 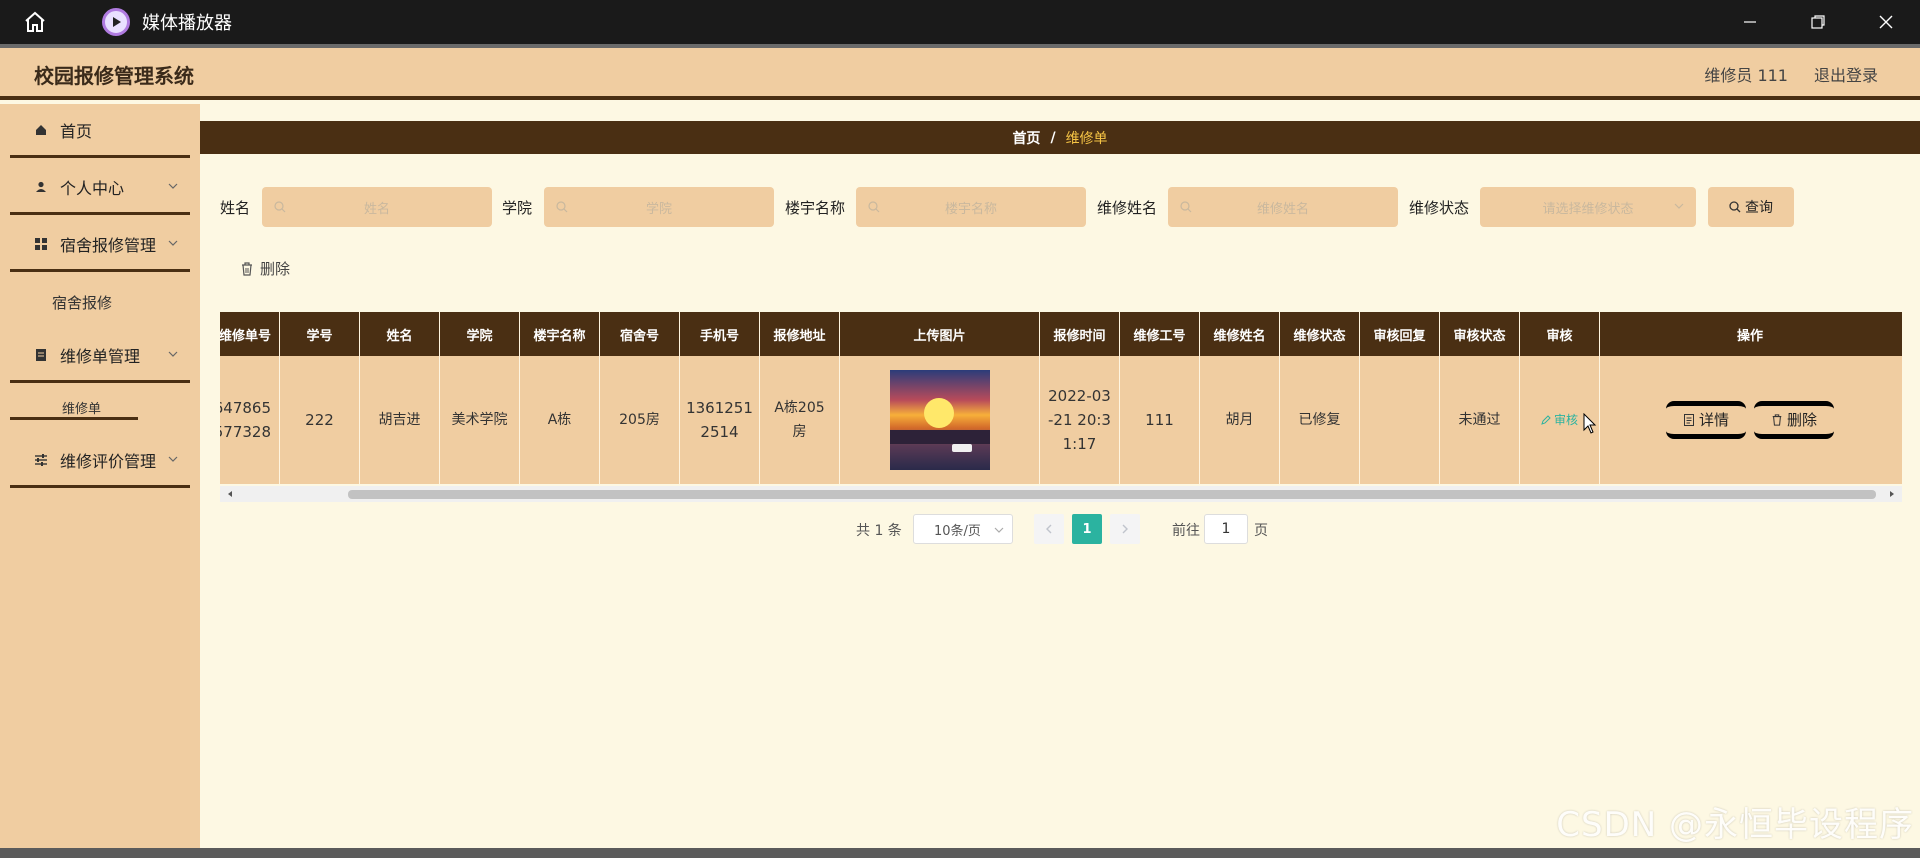 I want to click on cell-dorm: 205房, so click(x=640, y=420).